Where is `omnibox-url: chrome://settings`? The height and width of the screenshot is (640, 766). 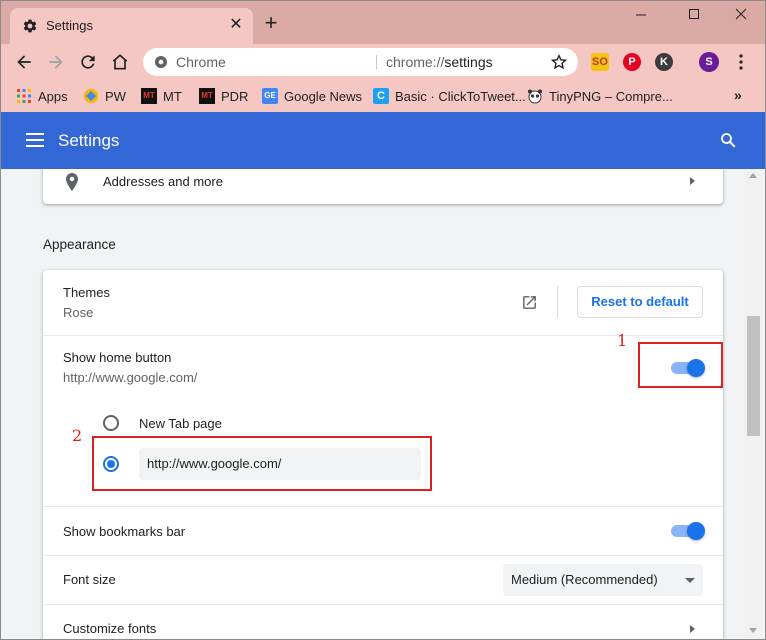
omnibox-url: chrome://settings is located at coordinates (439, 62).